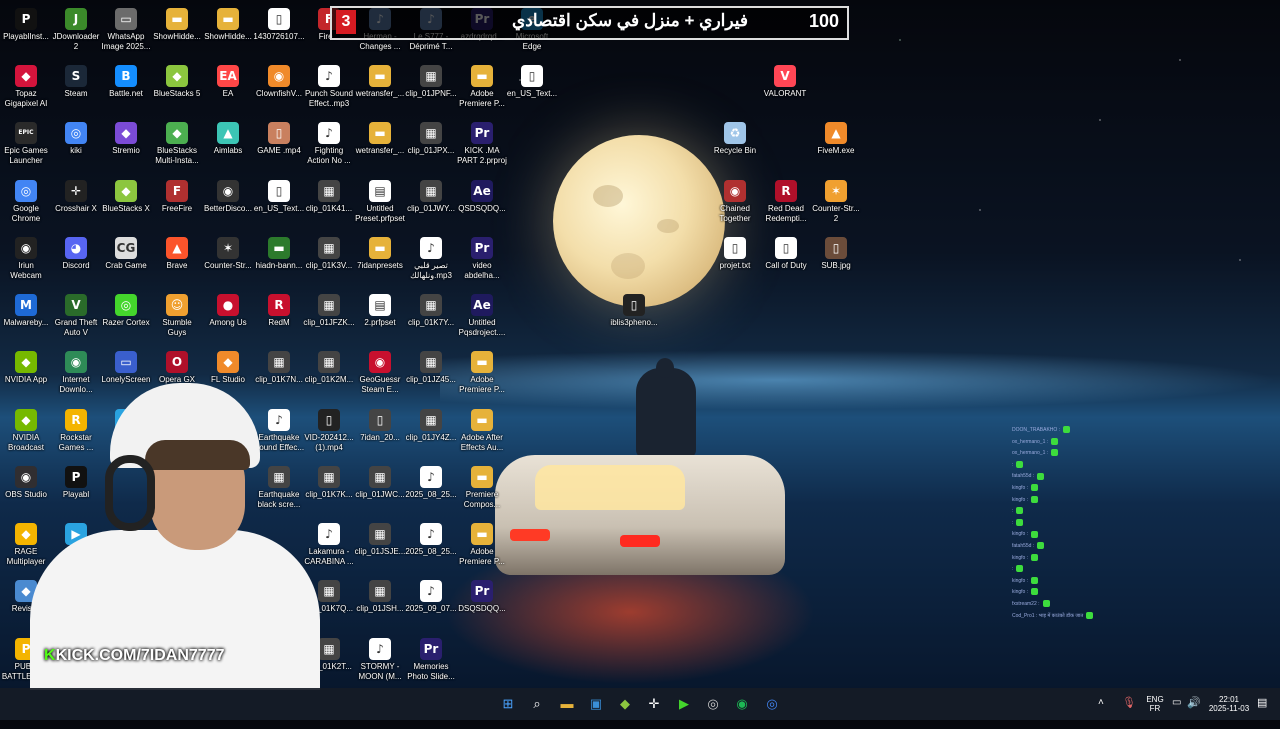 The height and width of the screenshot is (729, 1280). What do you see at coordinates (1101, 713) in the screenshot?
I see `tray-chevron-icon: ˄` at bounding box center [1101, 713].